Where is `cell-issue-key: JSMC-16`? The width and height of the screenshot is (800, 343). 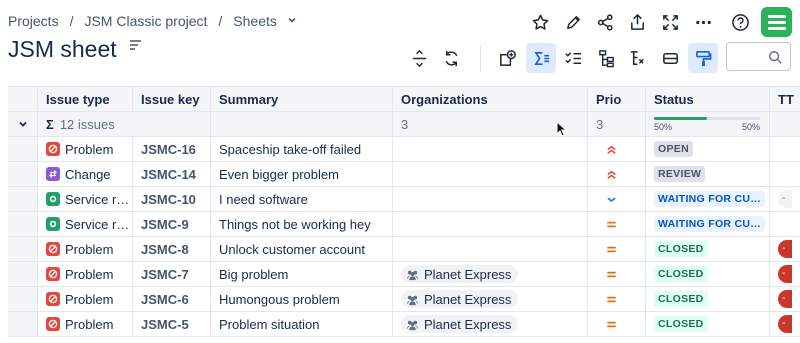
cell-issue-key: JSMC-16 is located at coordinates (172, 149).